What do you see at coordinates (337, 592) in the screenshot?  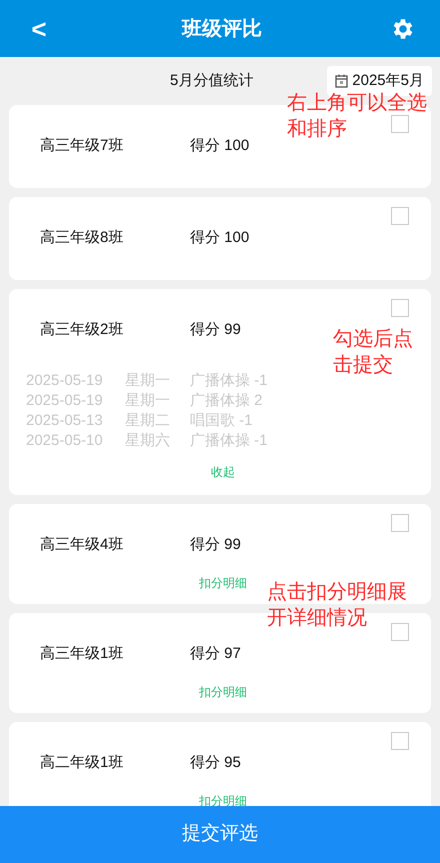 I see `annotation-note: 点击扣分明细展` at bounding box center [337, 592].